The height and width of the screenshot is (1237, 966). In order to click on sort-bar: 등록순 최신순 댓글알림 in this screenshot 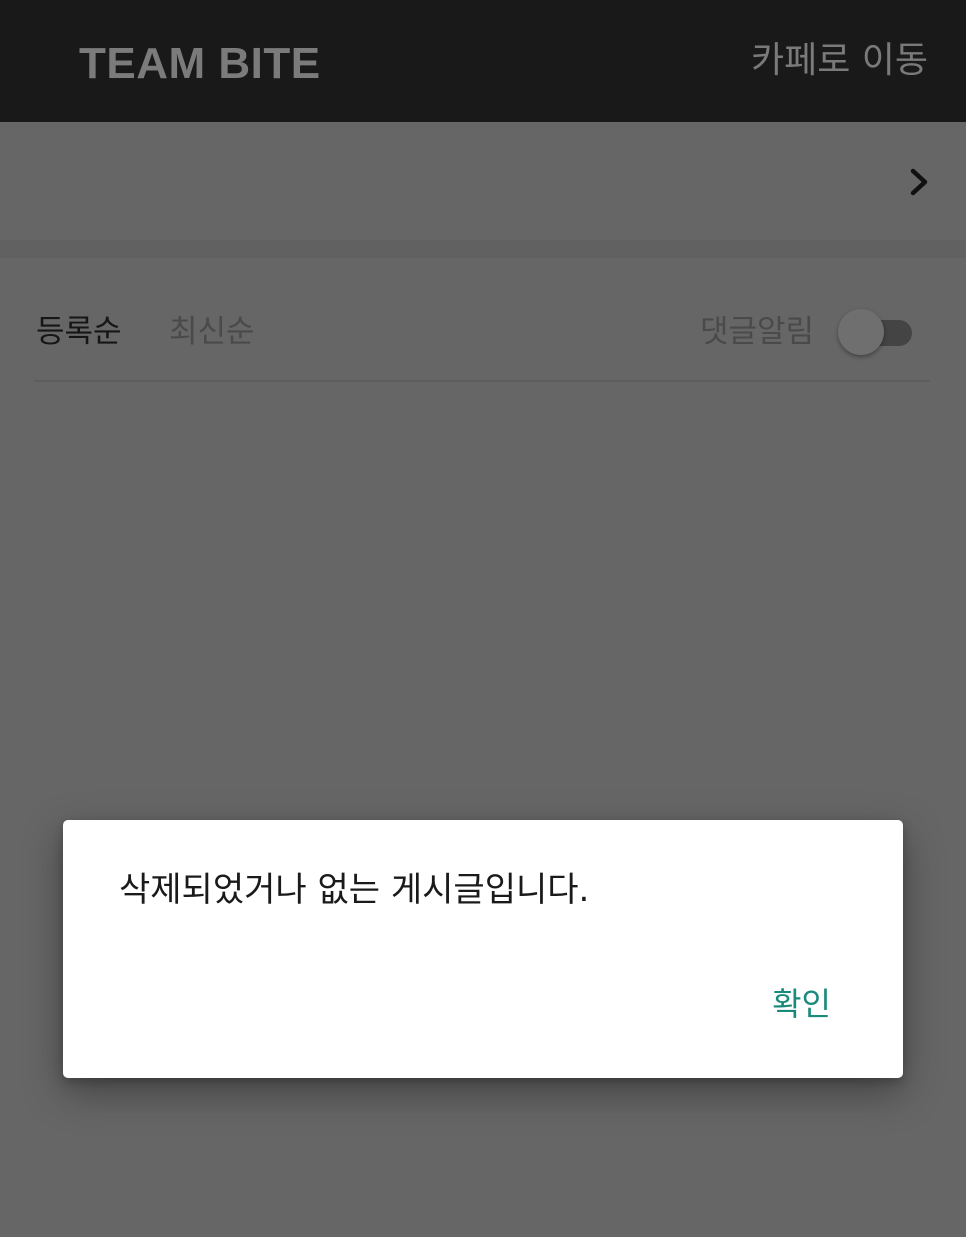, I will do `click(483, 320)`.